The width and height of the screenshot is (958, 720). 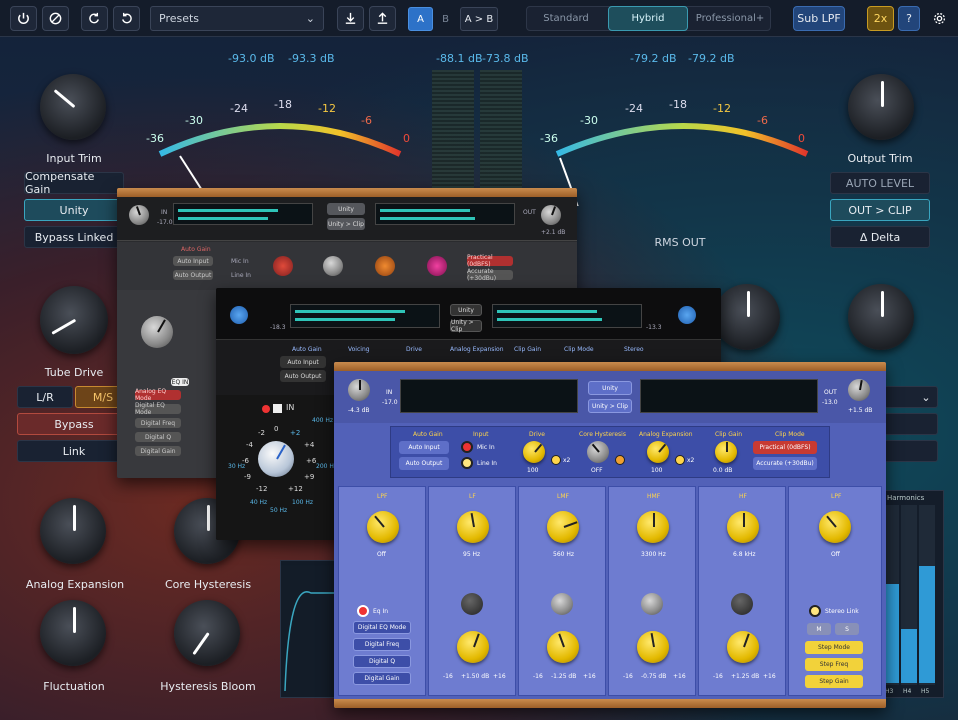 I want to click on back-drive-knob, so click(x=283, y=266).